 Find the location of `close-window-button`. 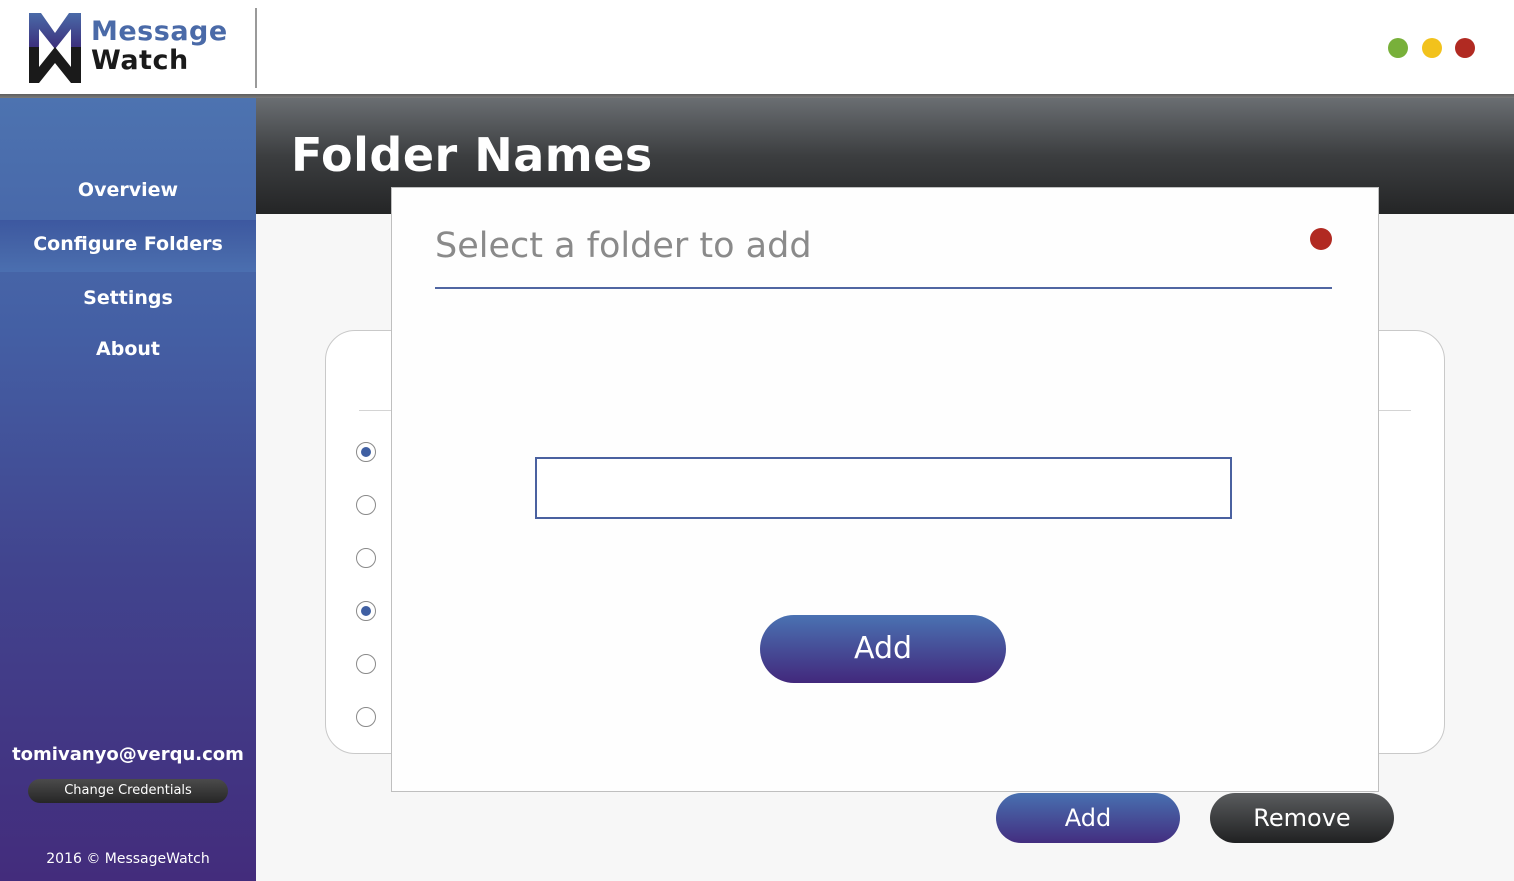

close-window-button is located at coordinates (1465, 48).